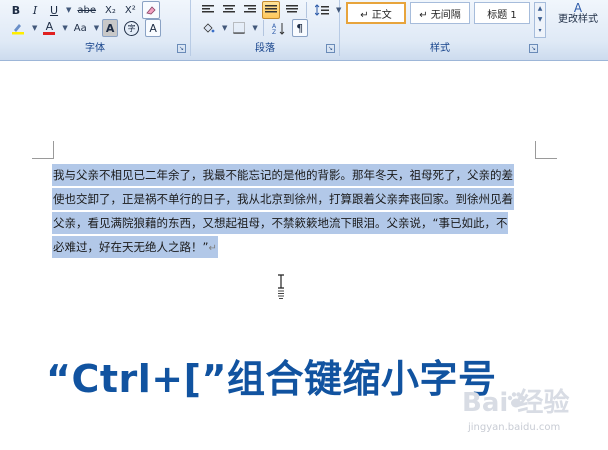 This screenshot has width=608, height=450. I want to click on font-group-label: 字体, so click(95, 48).